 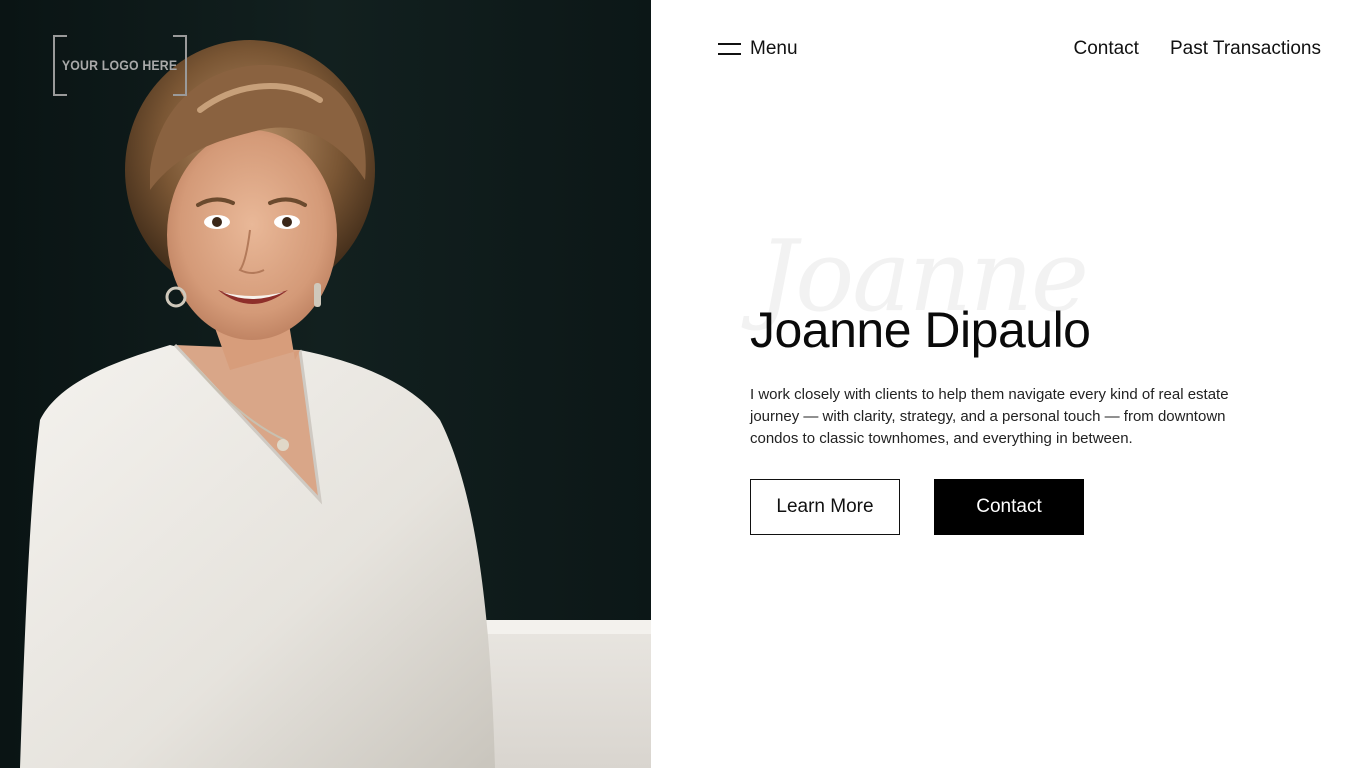 I want to click on logo: YOUR LOGO HERE, so click(x=120, y=65).